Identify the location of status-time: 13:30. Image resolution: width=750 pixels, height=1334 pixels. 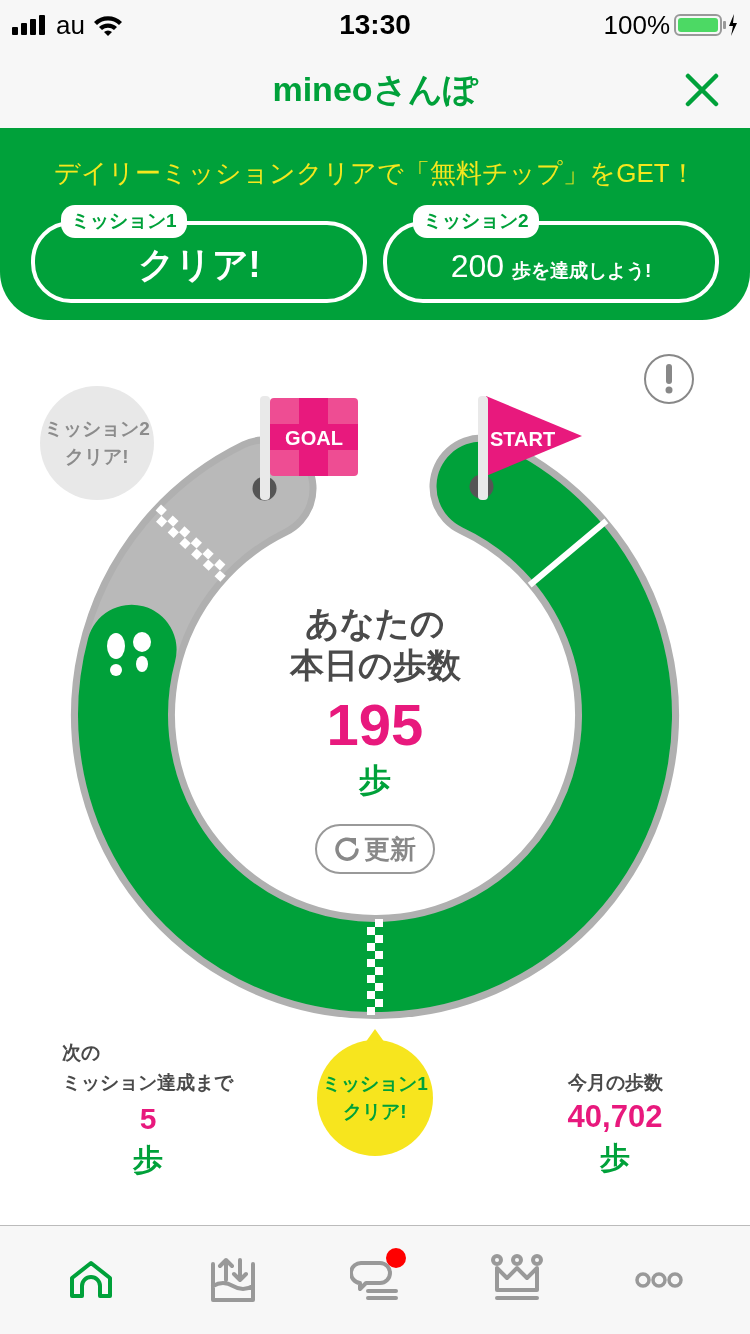
(375, 25).